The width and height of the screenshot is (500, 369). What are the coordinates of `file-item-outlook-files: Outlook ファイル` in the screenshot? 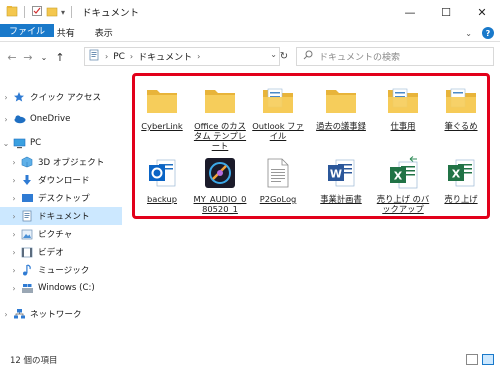 It's located at (278, 111).